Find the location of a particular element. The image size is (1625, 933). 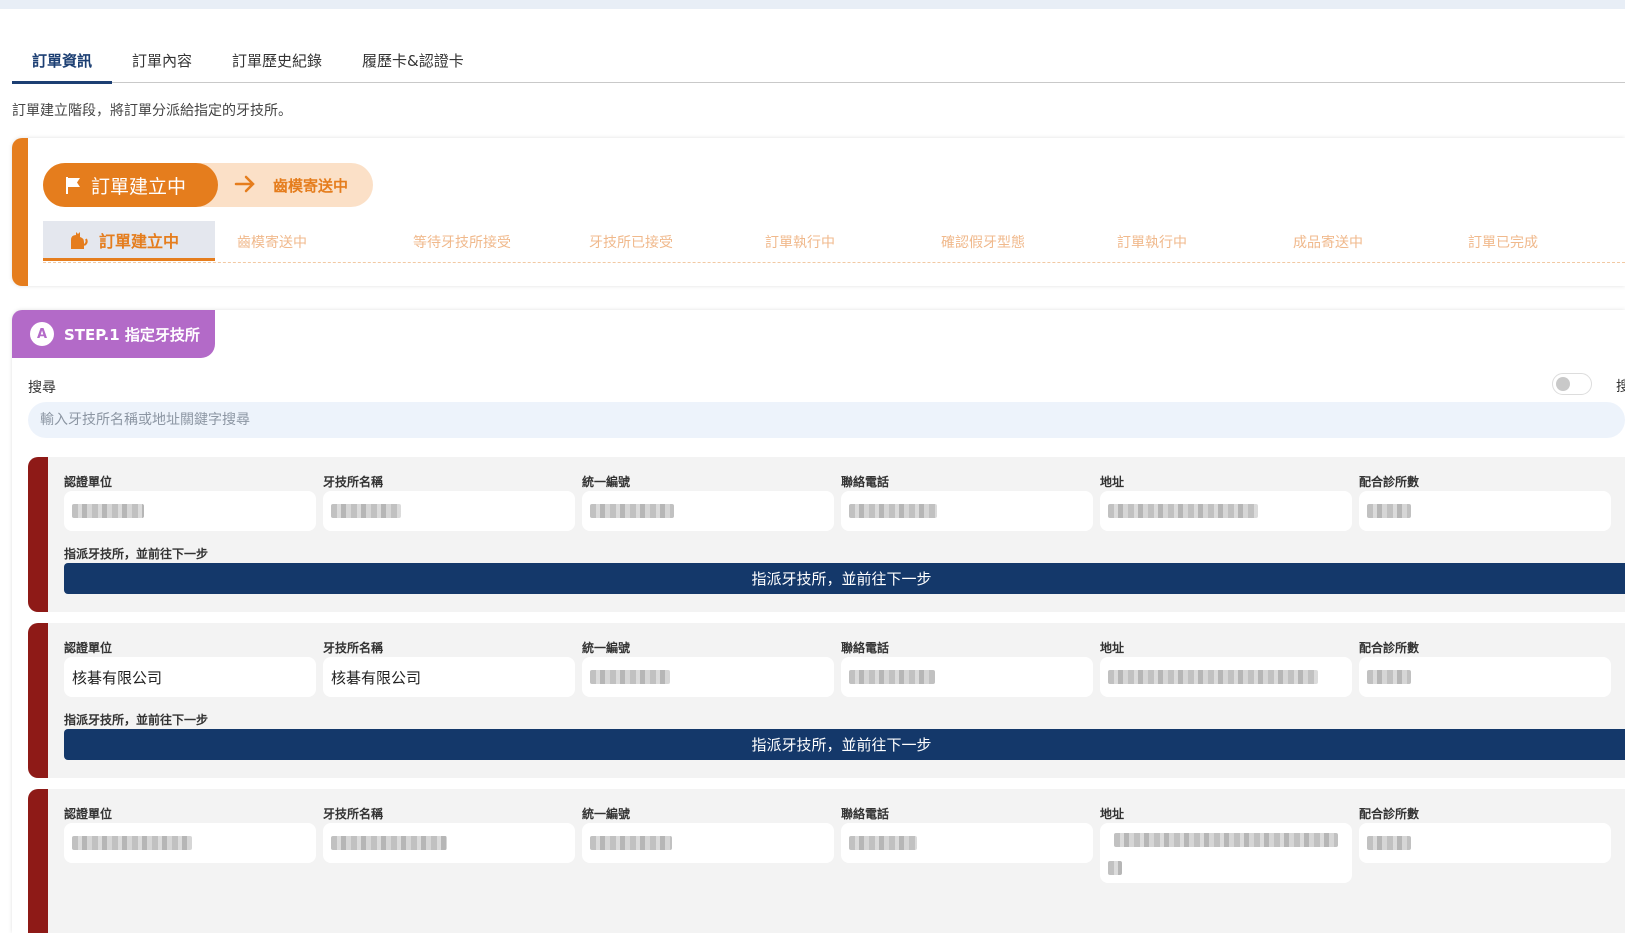

step-item: 訂單已完成 is located at coordinates (1503, 243).